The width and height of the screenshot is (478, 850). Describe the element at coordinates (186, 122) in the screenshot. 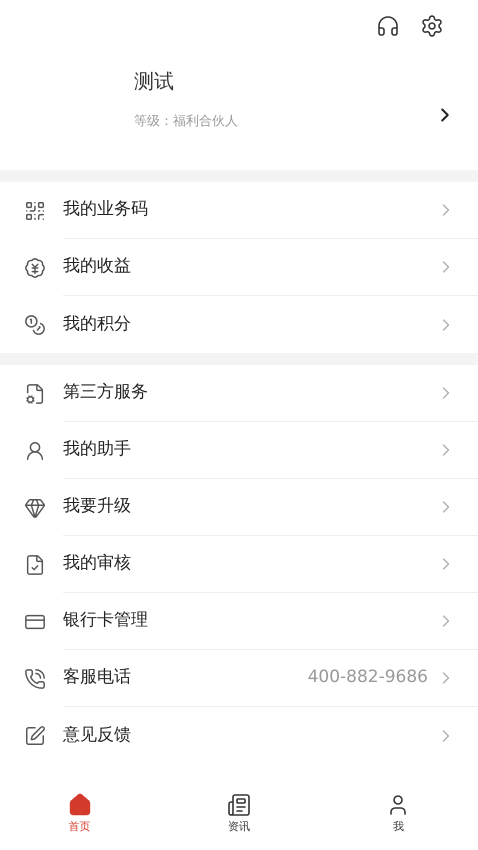

I see `member-level: 等级：福利合伙人` at that location.